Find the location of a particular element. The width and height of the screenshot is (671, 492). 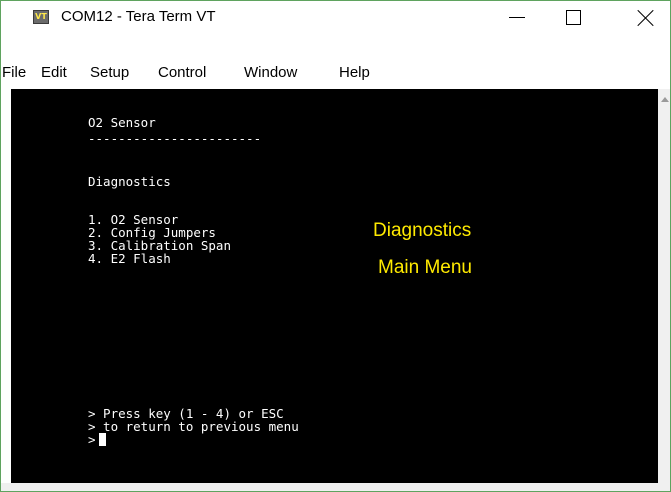

close-button is located at coordinates (646, 17).